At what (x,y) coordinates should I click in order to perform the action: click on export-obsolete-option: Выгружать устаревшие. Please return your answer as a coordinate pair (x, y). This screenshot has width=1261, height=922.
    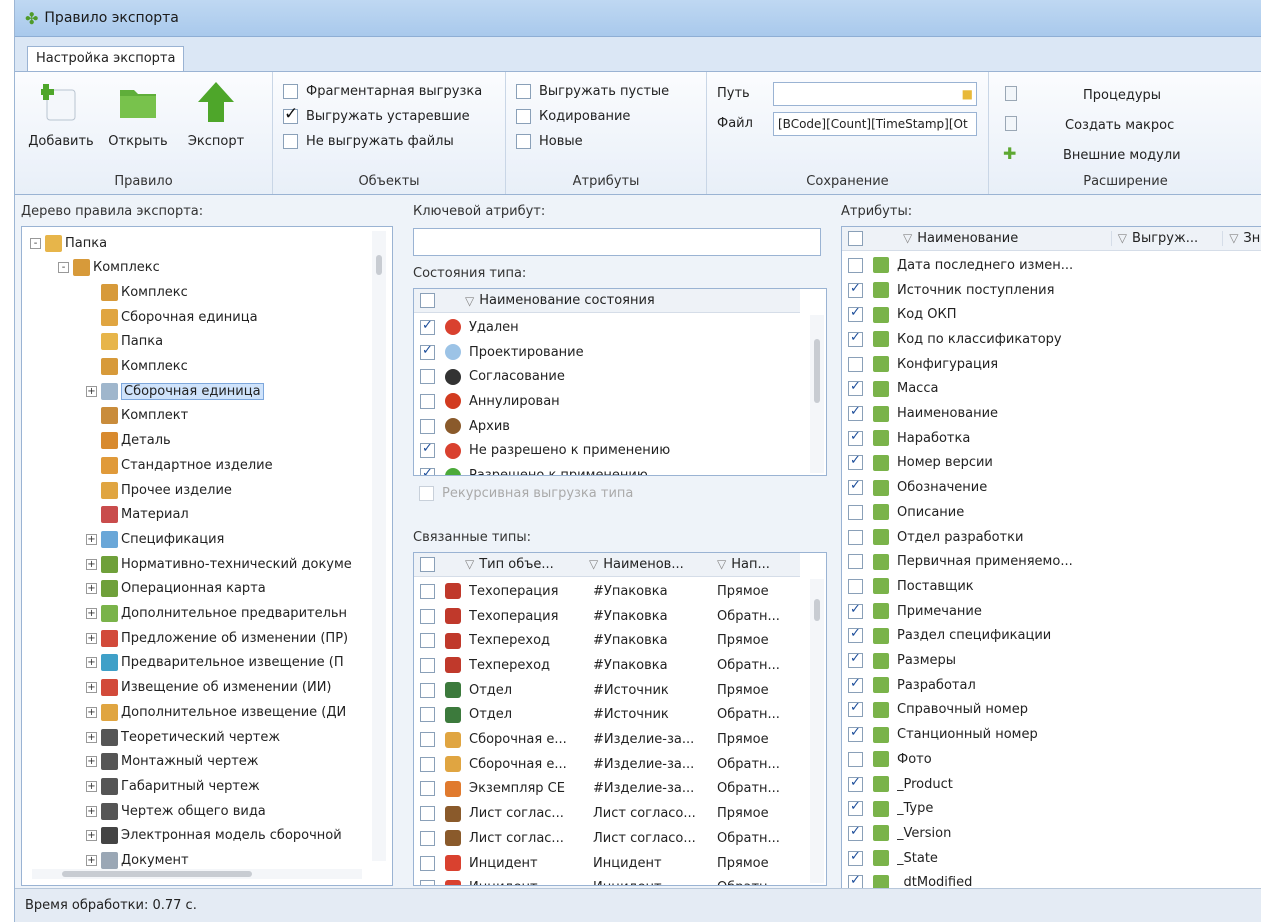
    Looking at the image, I should click on (376, 114).